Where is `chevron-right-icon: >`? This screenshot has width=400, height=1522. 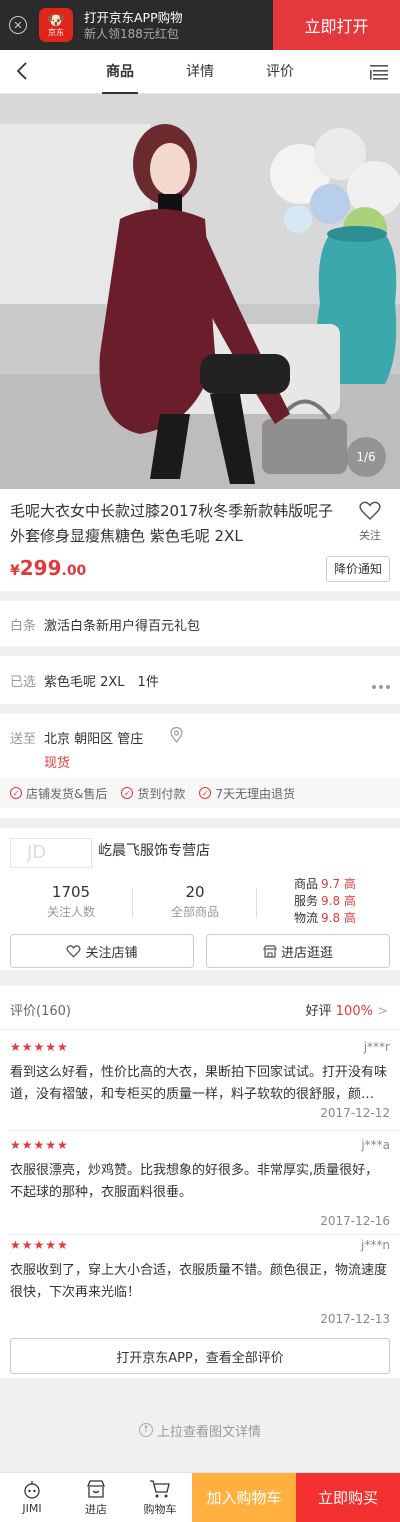
chevron-right-icon: > is located at coordinates (382, 1011).